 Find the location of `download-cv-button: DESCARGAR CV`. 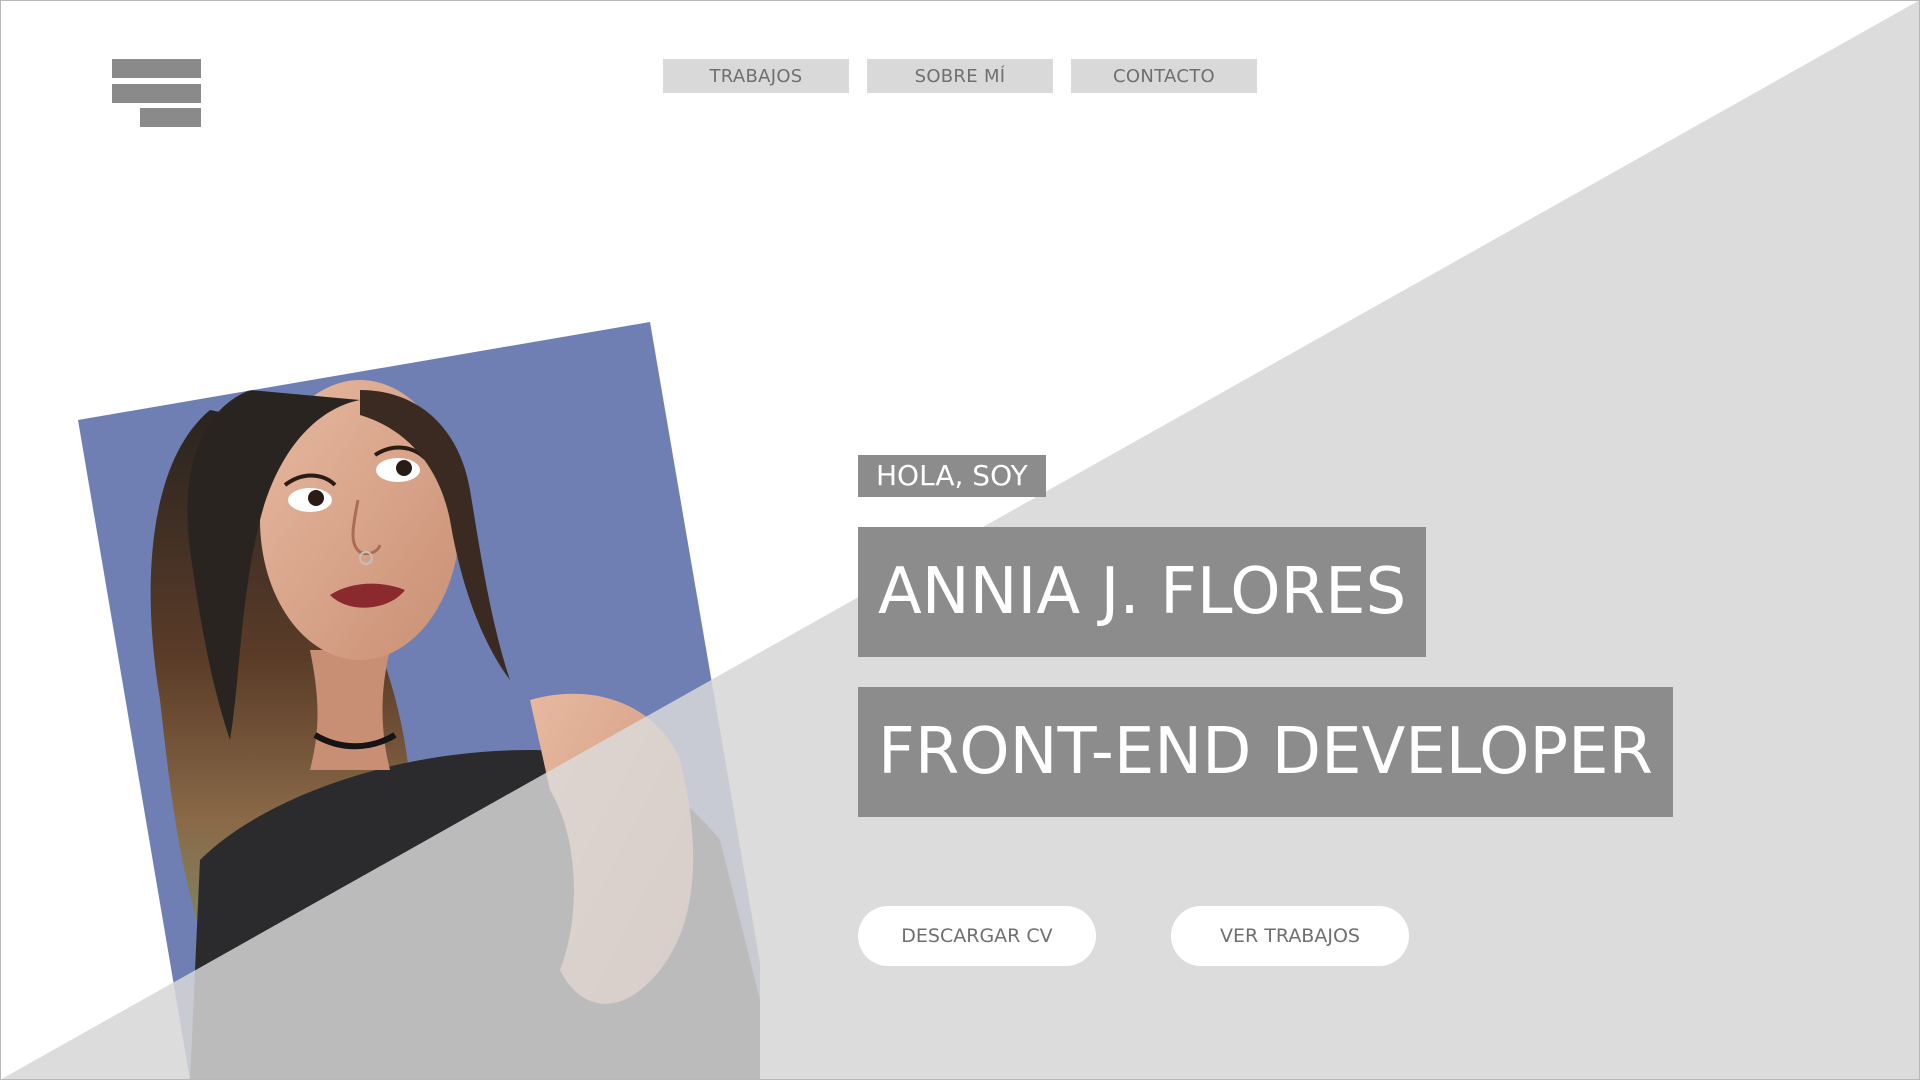

download-cv-button: DESCARGAR CV is located at coordinates (977, 936).